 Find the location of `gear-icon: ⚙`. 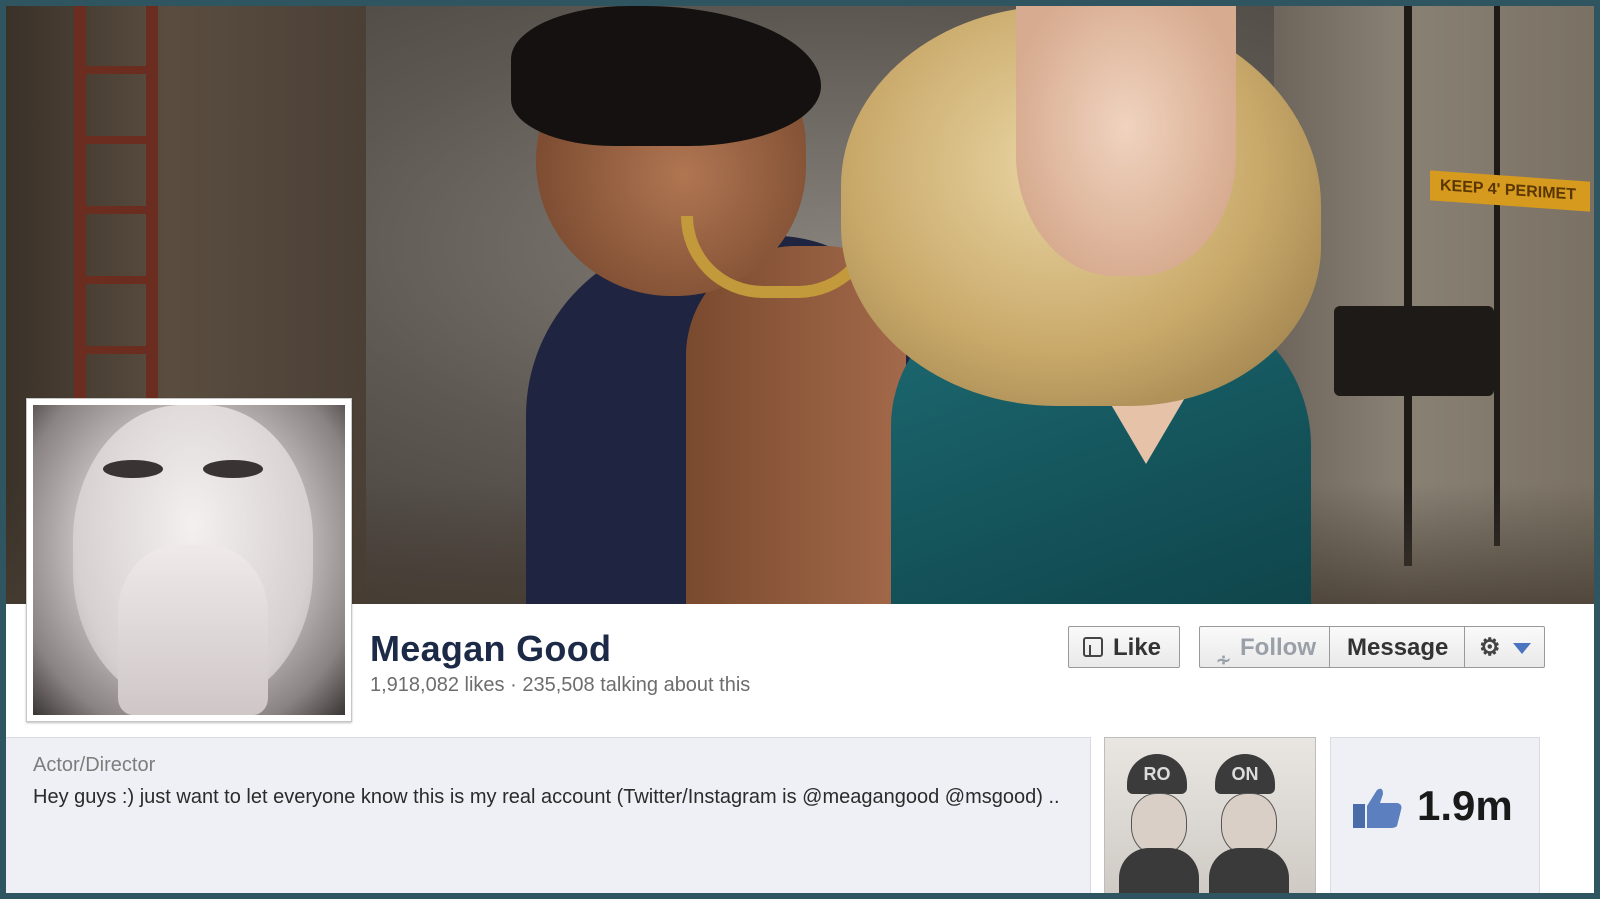

gear-icon: ⚙ is located at coordinates (1490, 647).